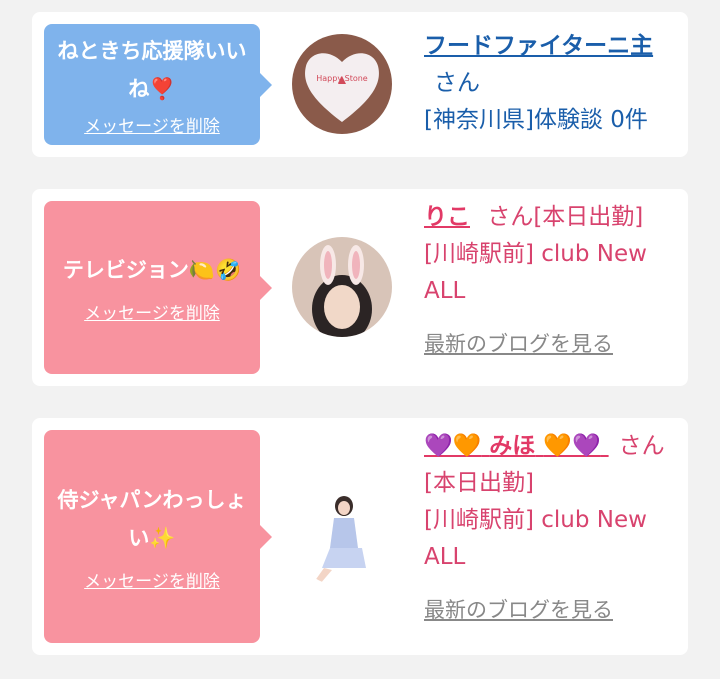  Describe the element at coordinates (457, 83) in the screenshot. I see `honorific: さん` at that location.